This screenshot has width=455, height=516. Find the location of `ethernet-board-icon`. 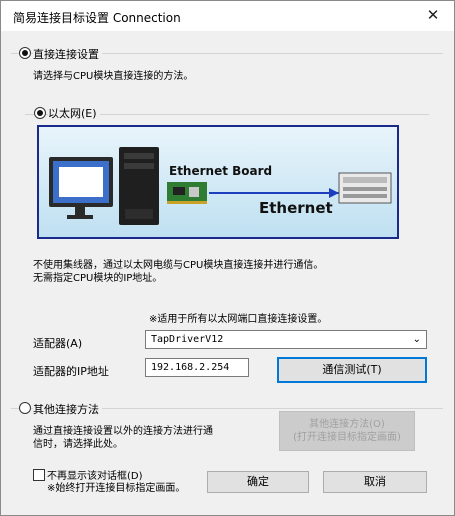

ethernet-board-icon is located at coordinates (187, 193).